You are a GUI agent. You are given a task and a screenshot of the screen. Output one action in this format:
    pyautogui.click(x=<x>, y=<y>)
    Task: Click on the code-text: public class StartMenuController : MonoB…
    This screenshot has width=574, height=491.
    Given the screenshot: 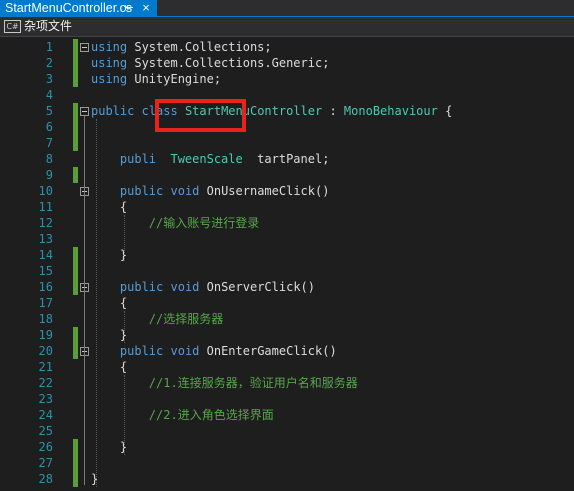 What is the action you would take?
    pyautogui.click(x=272, y=111)
    